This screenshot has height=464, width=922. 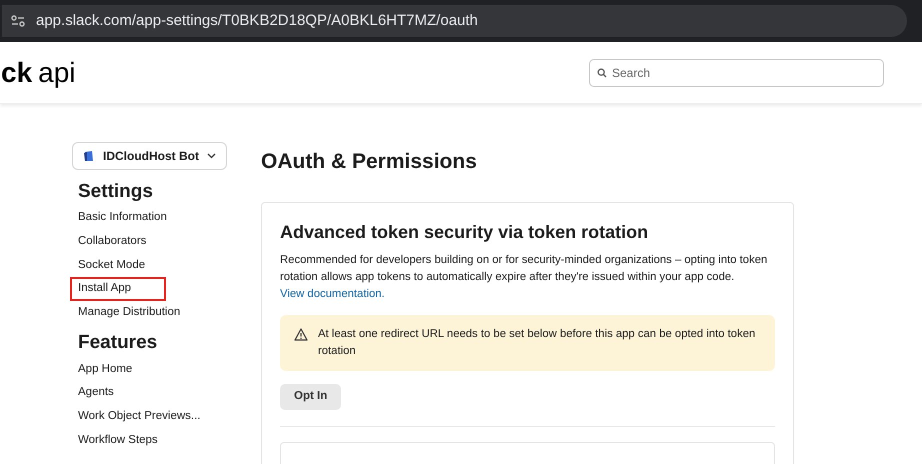 I want to click on sidebar-heading: Settings, so click(x=116, y=192).